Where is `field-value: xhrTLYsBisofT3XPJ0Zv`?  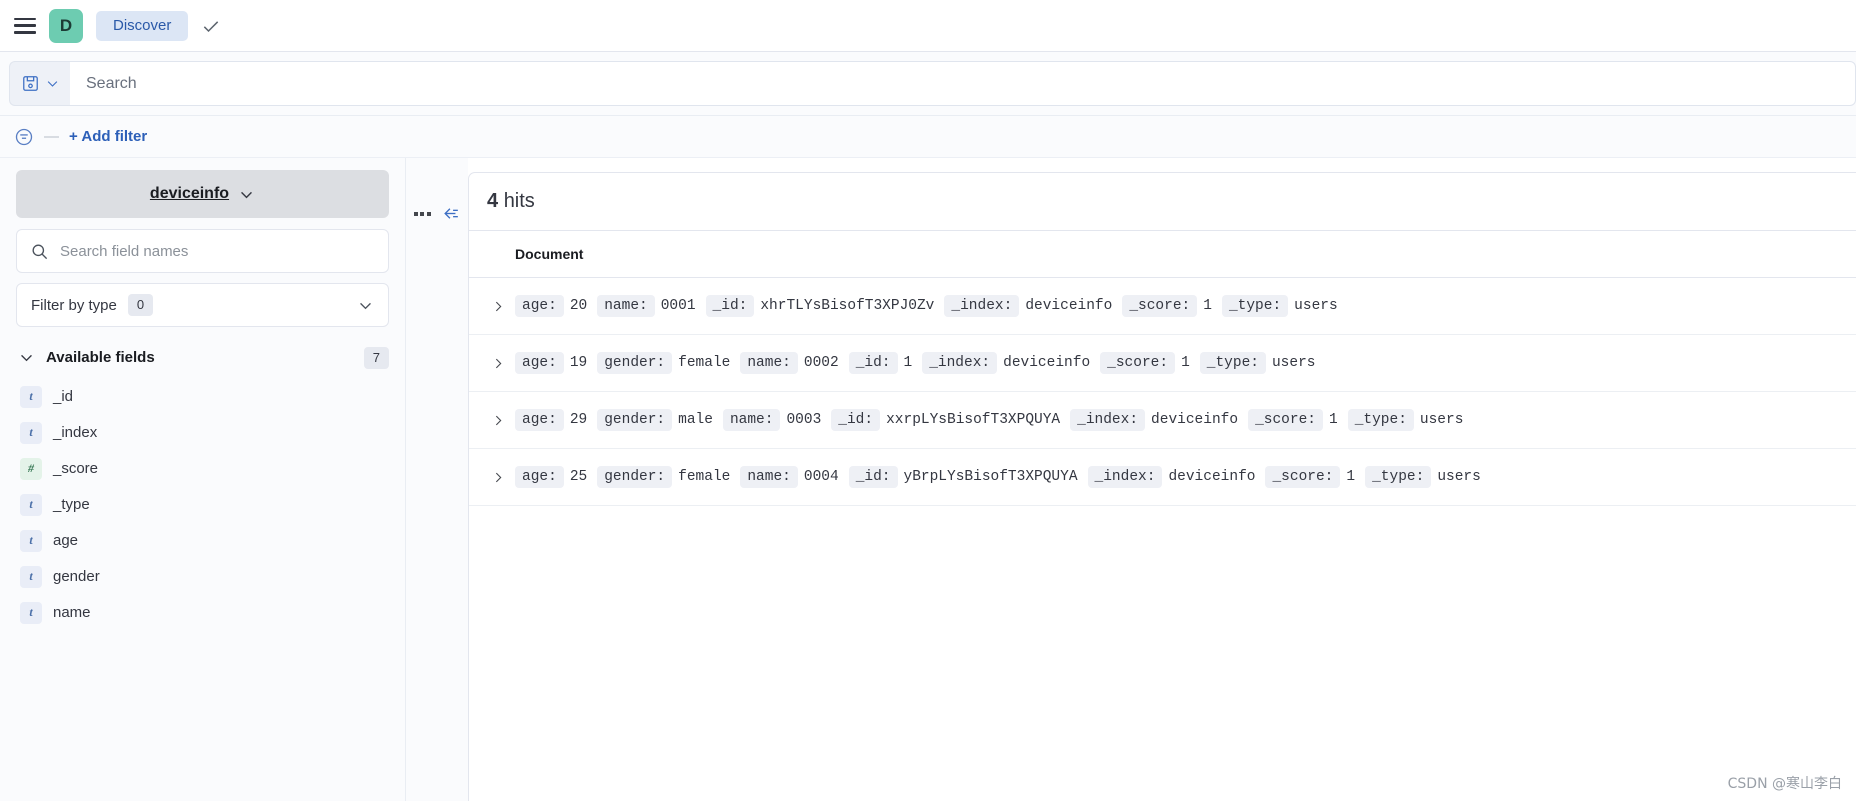
field-value: xhrTLYsBisofT3XPJ0Zv is located at coordinates (847, 306).